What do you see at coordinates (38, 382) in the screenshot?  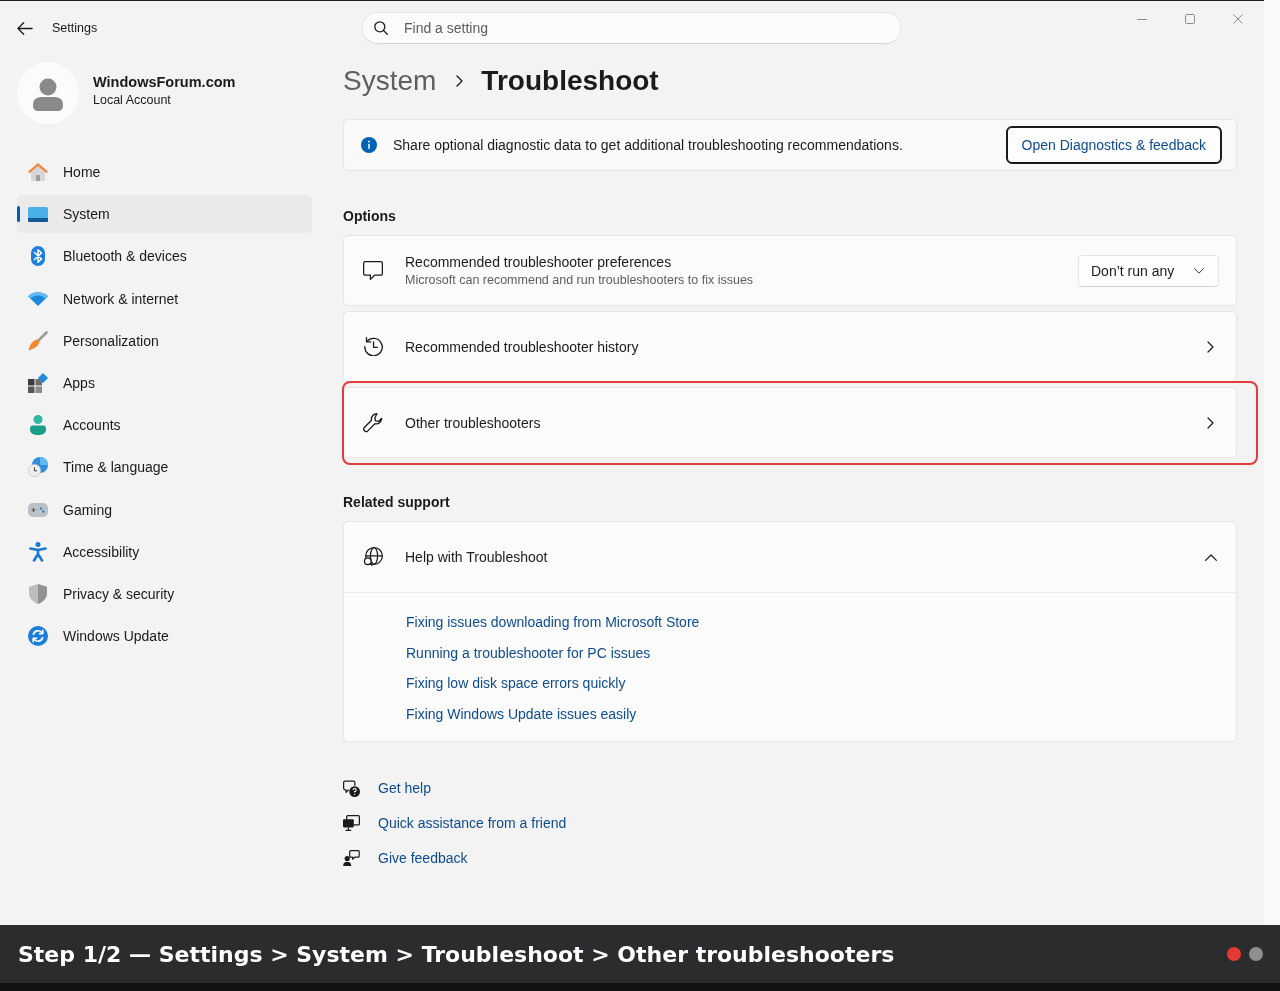 I see `apps-grid-icon` at bounding box center [38, 382].